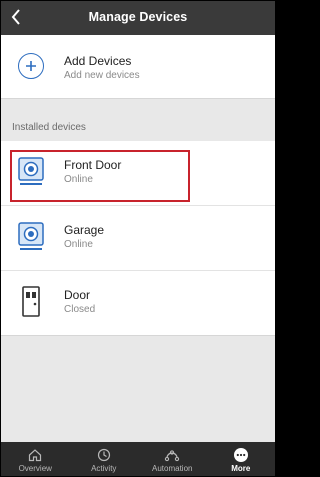  I want to click on more-icon, so click(241, 455).